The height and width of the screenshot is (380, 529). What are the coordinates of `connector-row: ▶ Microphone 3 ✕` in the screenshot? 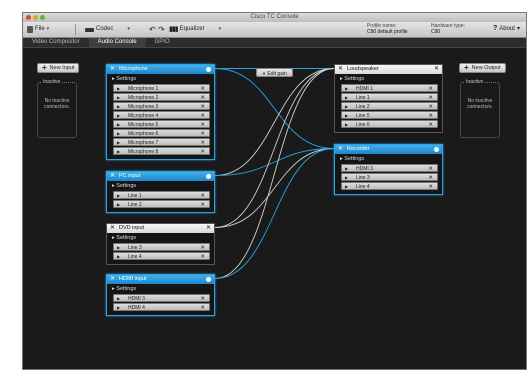 It's located at (161, 106).